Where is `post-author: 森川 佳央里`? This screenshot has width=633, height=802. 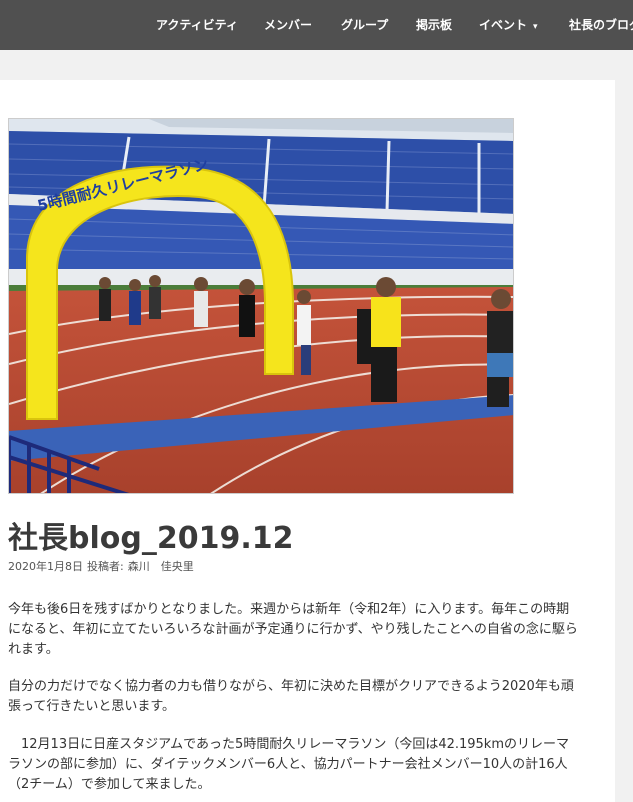 post-author: 森川 佳央里 is located at coordinates (161, 566).